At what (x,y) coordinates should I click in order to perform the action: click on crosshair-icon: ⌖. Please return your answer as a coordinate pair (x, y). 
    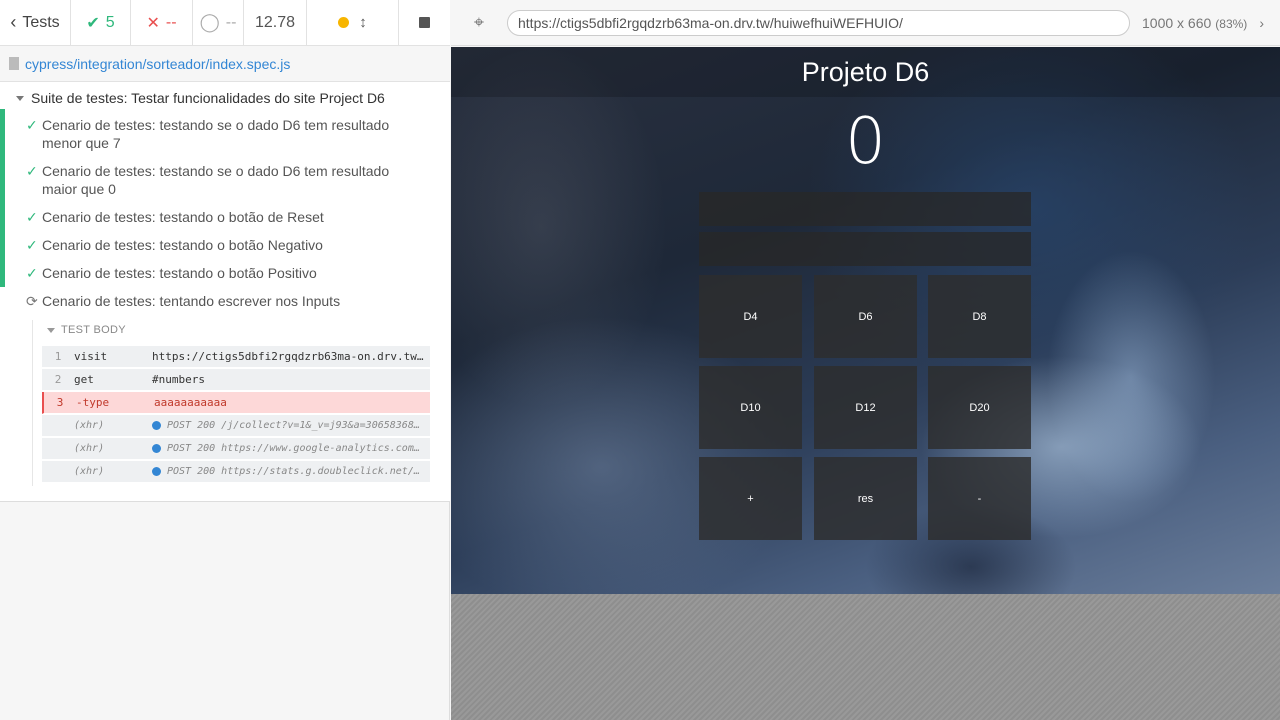
    Looking at the image, I should click on (479, 22).